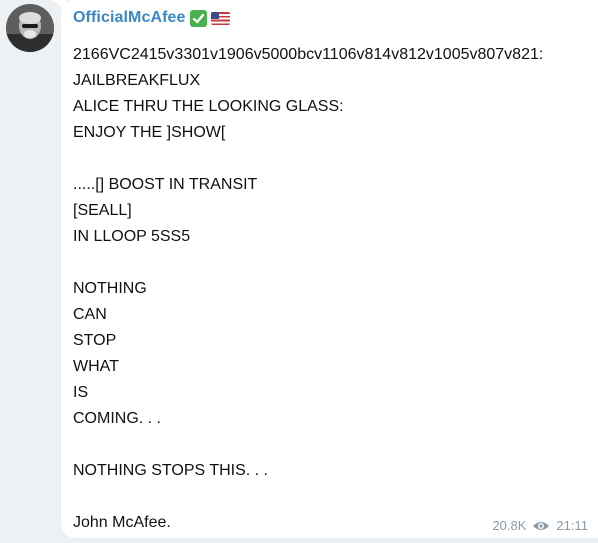 The height and width of the screenshot is (543, 598). Describe the element at coordinates (220, 18) in the screenshot. I see `us-flag-icon` at that location.